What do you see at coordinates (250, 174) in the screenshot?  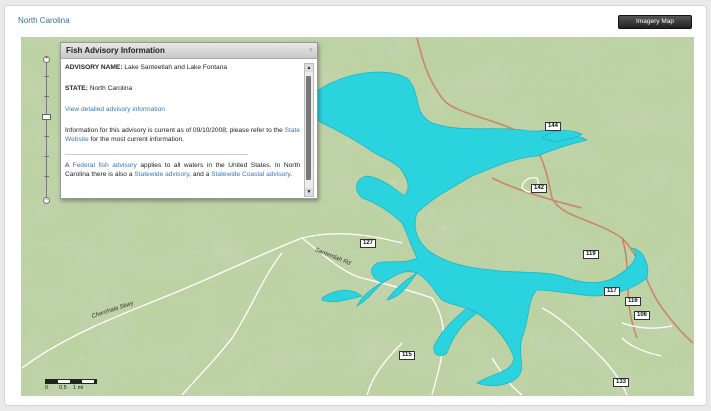 I see `statewide-coastal-advisory-link: Statewide Coastal advisory` at bounding box center [250, 174].